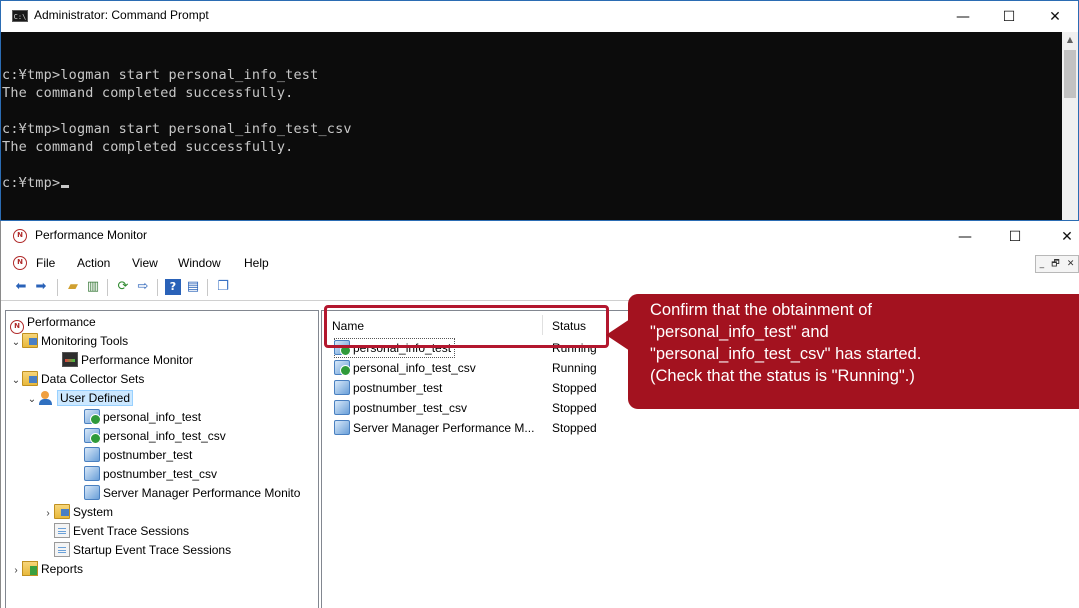 The width and height of the screenshot is (1079, 608). Describe the element at coordinates (73, 287) in the screenshot. I see `up-folder-icon: ▰` at that location.